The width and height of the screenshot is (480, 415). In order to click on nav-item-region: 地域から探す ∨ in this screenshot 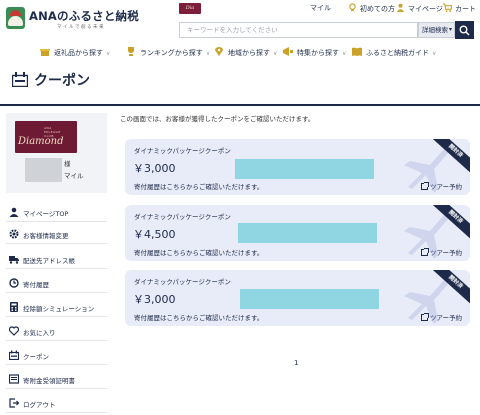, I will do `click(245, 52)`.